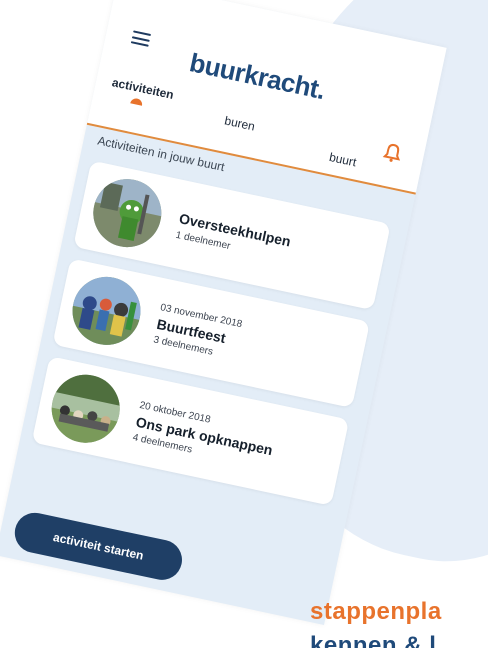  What do you see at coordinates (376, 611) in the screenshot?
I see `footer-title: stappenpla` at bounding box center [376, 611].